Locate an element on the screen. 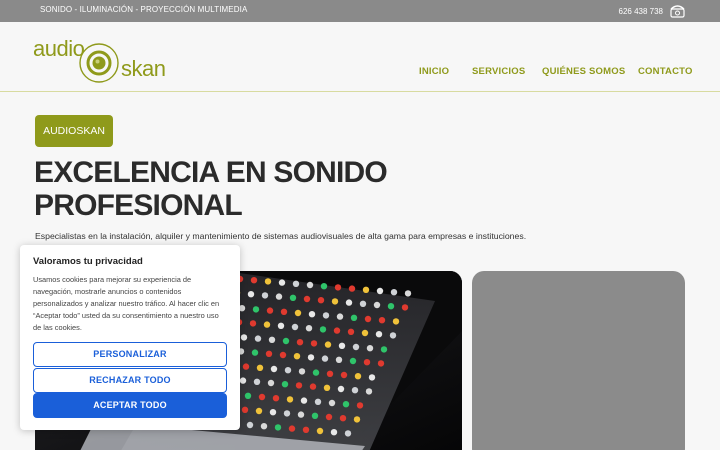 Image resolution: width=720 pixels, height=450 pixels. cookie-title: Valoramos tu privacidad is located at coordinates (88, 261).